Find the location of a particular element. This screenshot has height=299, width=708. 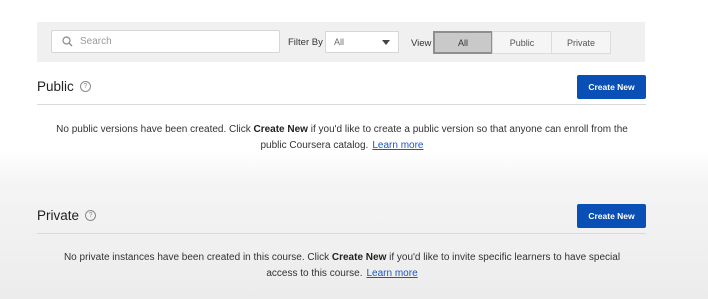

search-icon is located at coordinates (68, 42).